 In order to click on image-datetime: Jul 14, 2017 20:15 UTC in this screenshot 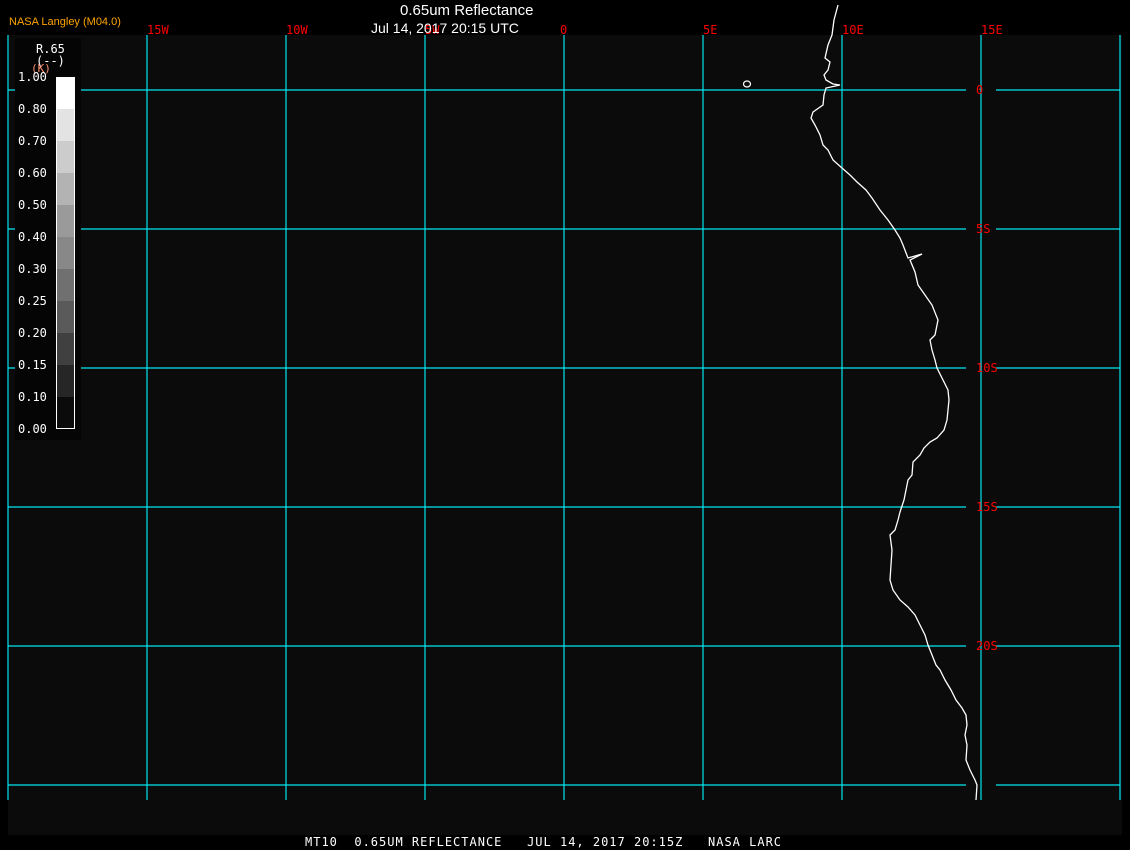, I will do `click(445, 28)`.